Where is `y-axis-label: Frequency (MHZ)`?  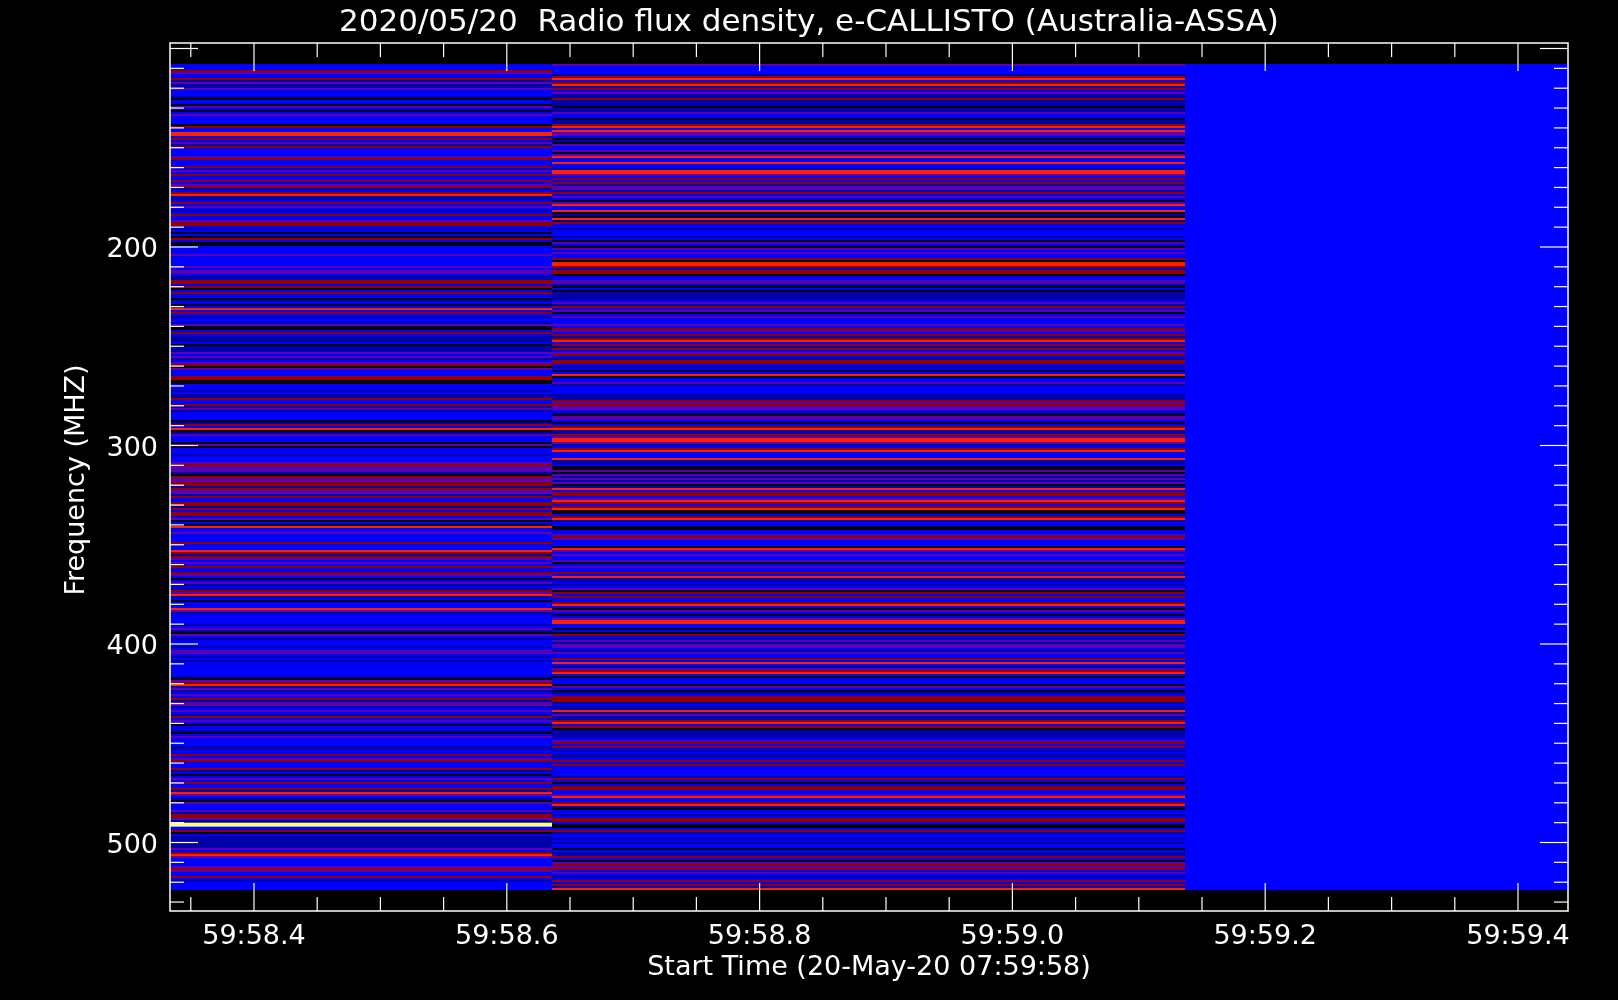 y-axis-label: Frequency (MHZ) is located at coordinates (74, 480).